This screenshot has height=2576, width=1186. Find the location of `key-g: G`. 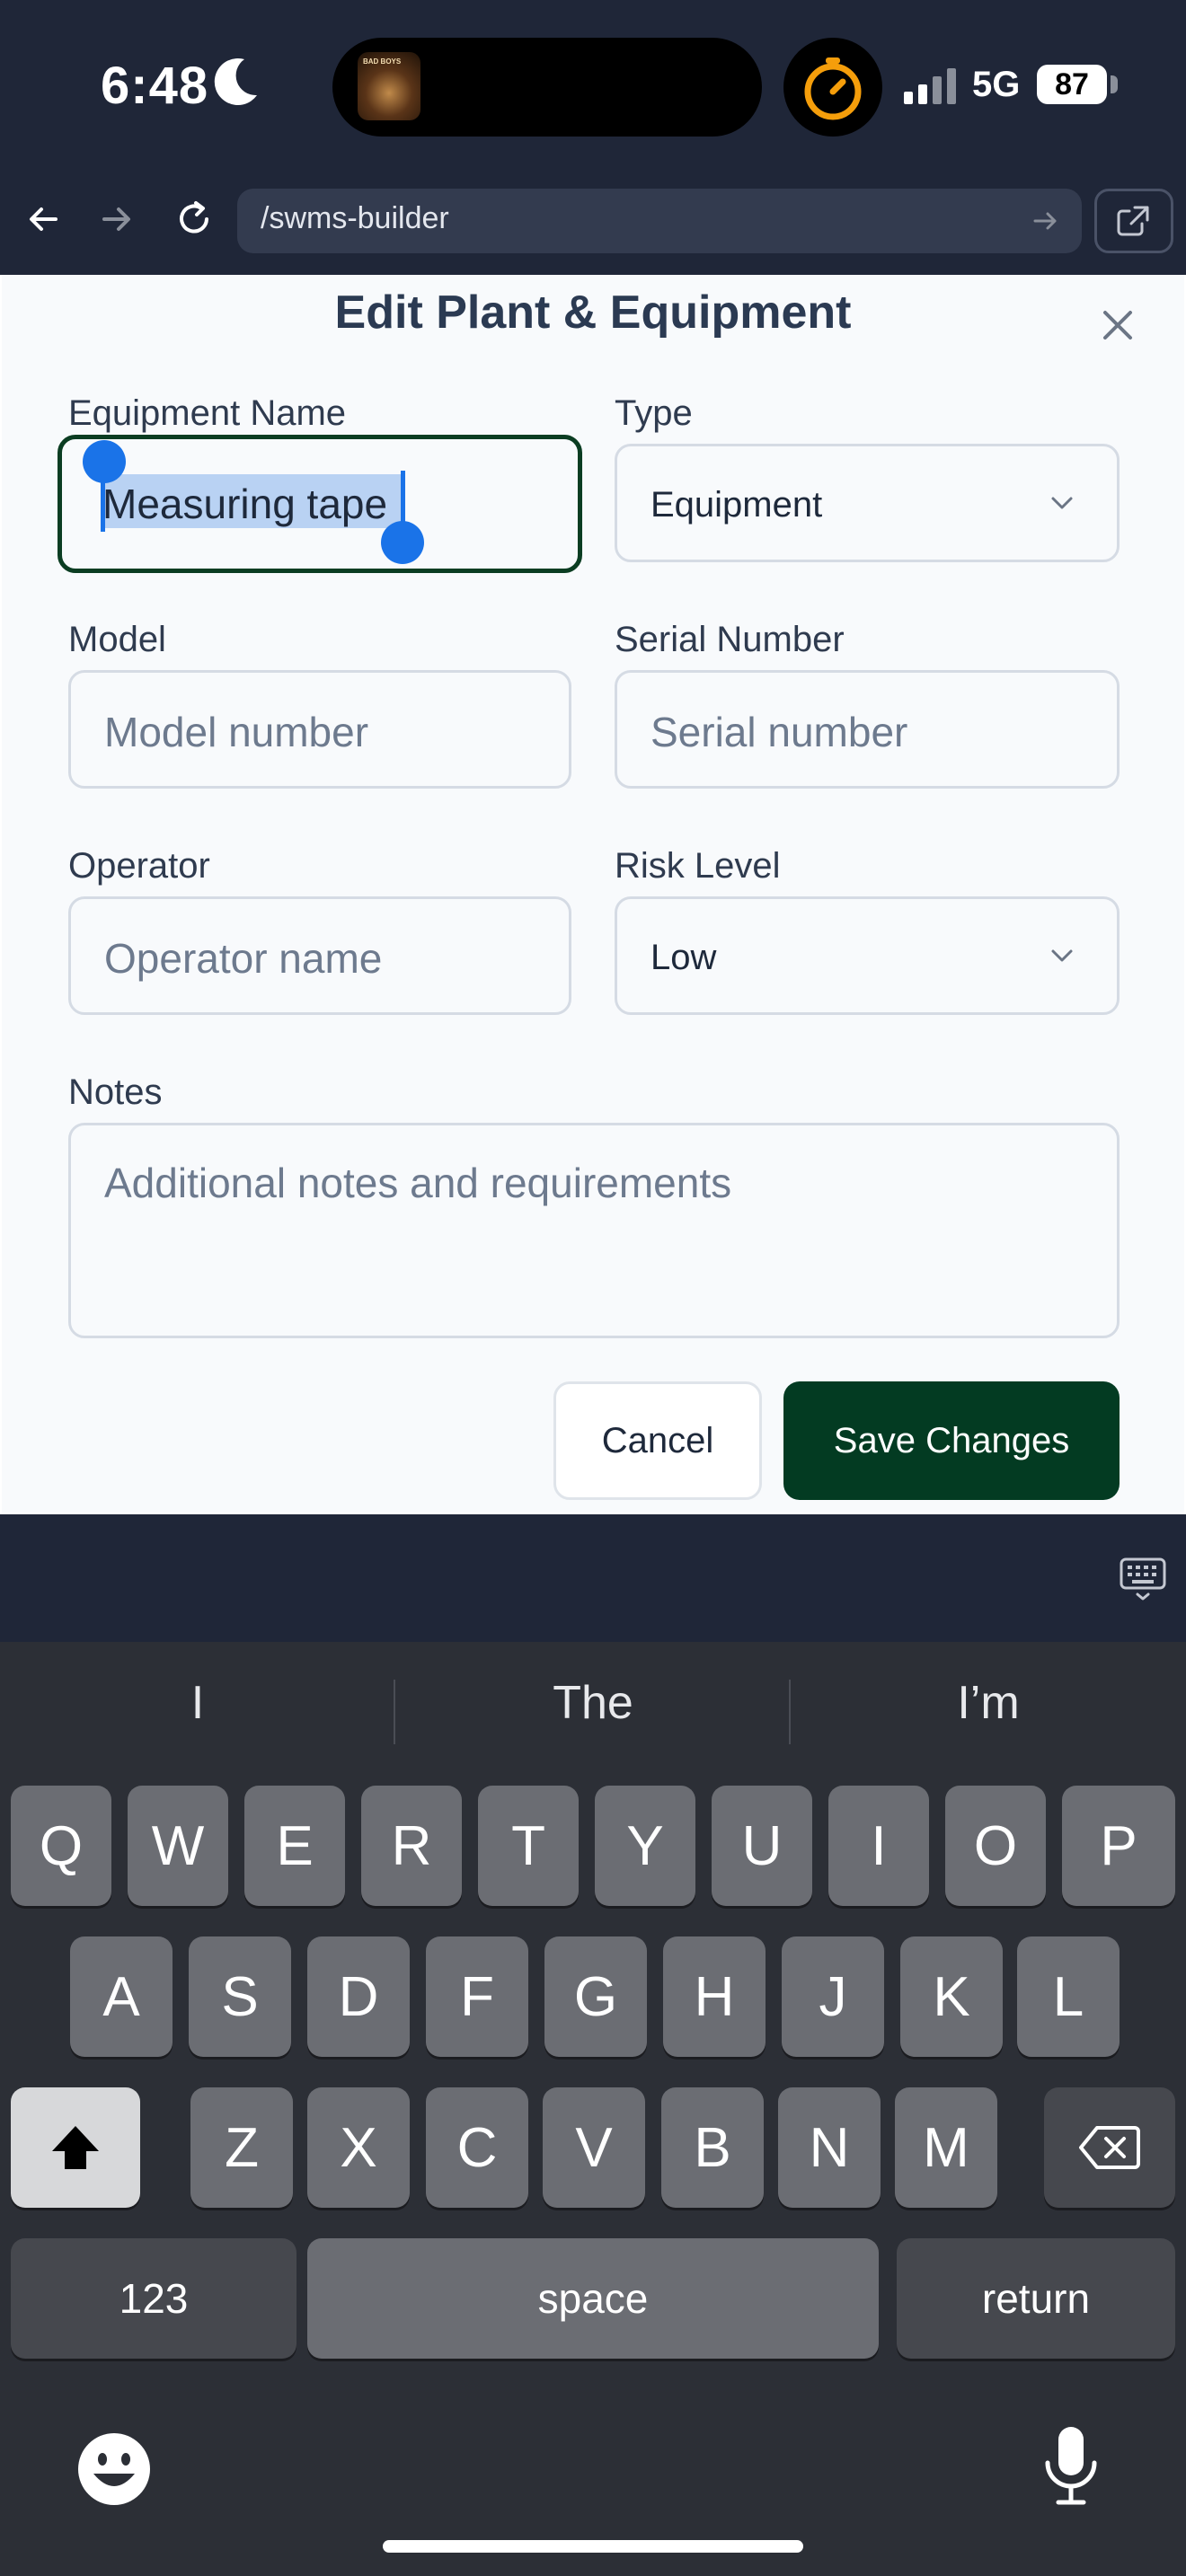

key-g: G is located at coordinates (595, 1997).